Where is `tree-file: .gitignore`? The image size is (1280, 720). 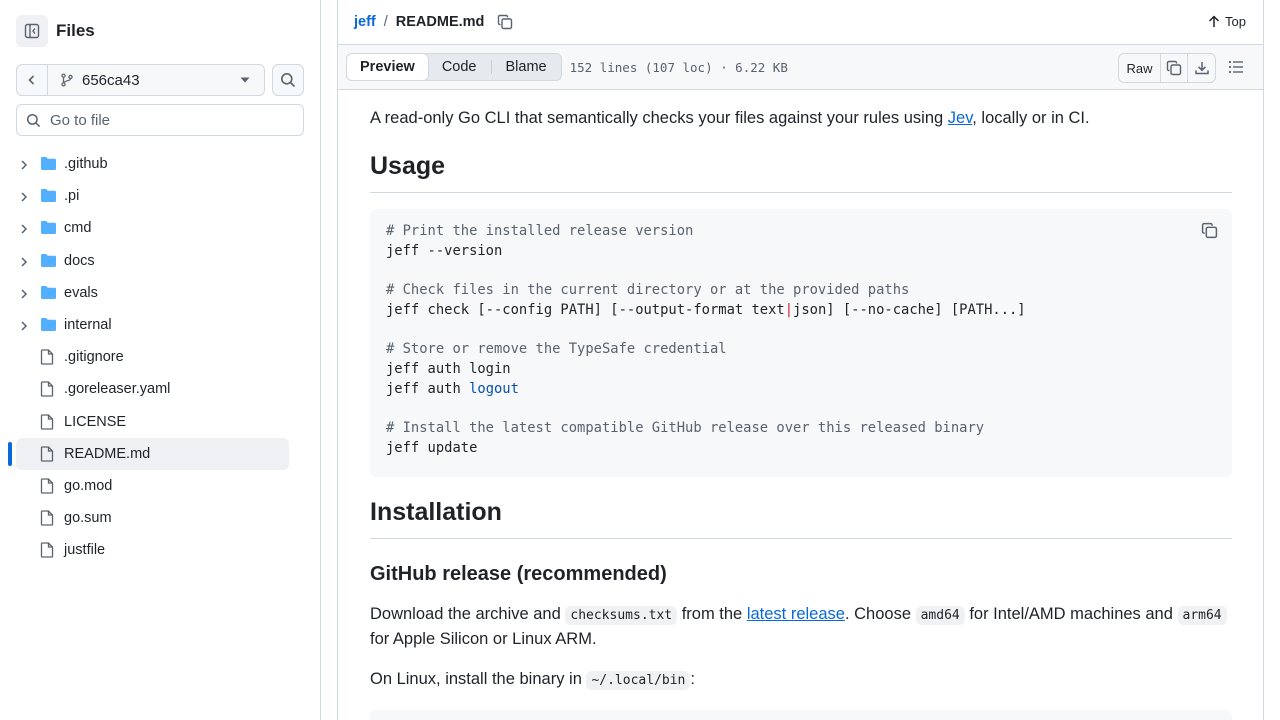
tree-file: .gitignore is located at coordinates (160, 357).